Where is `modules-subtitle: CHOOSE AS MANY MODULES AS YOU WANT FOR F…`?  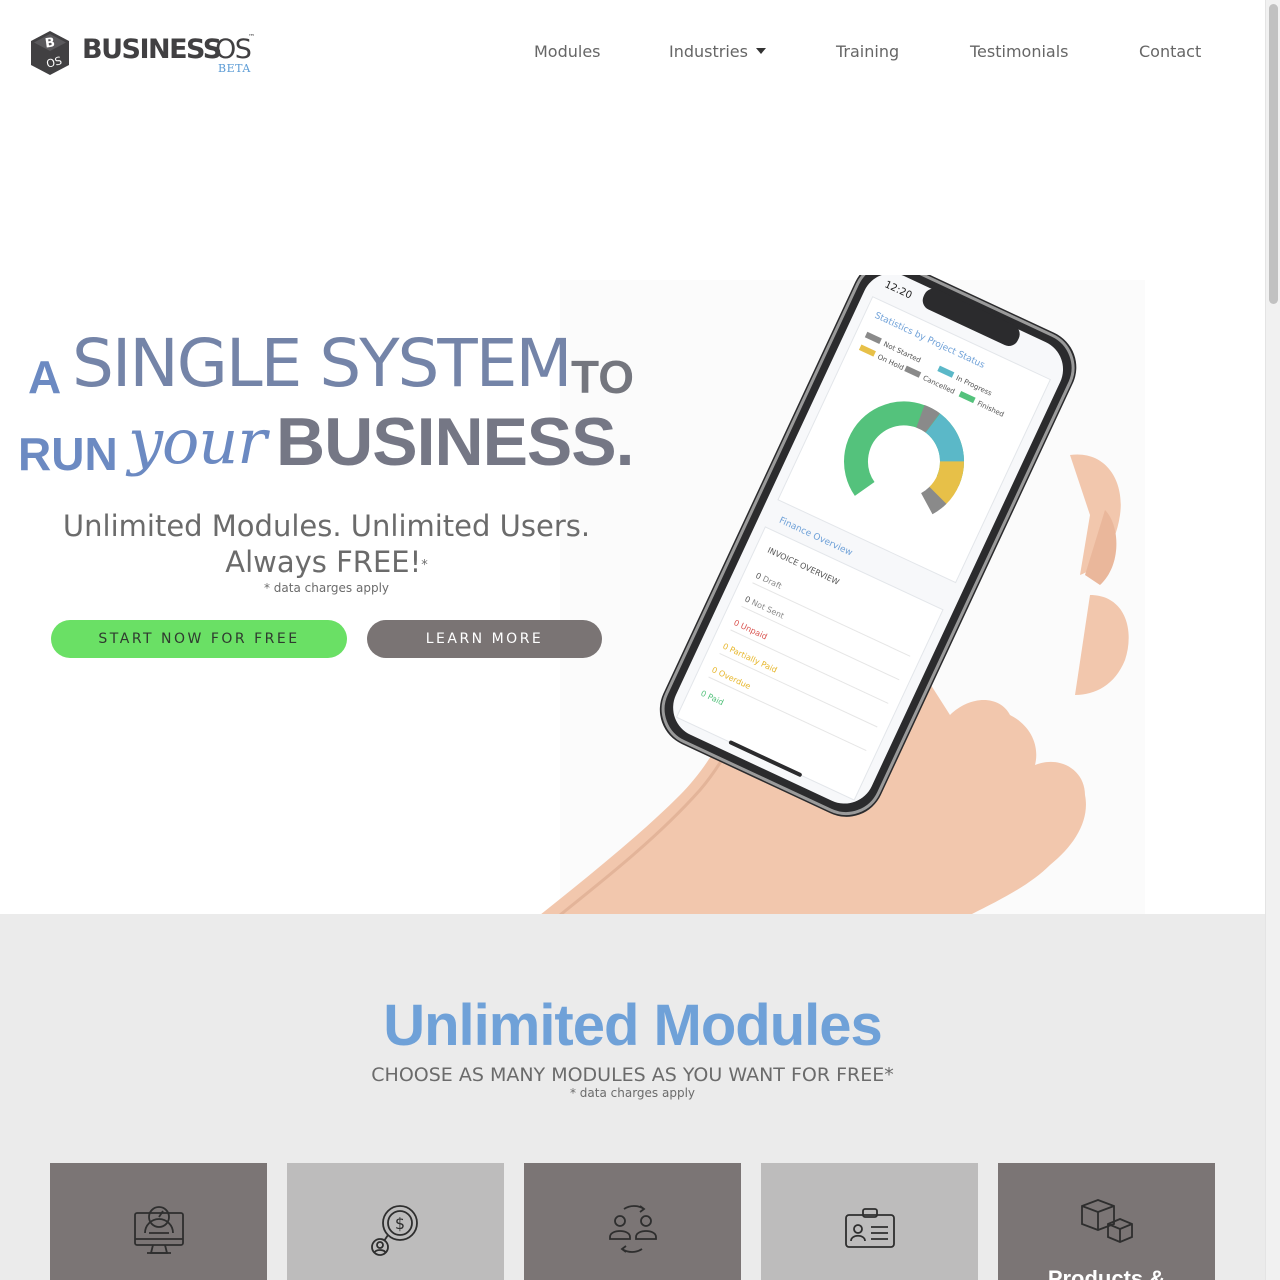 modules-subtitle: CHOOSE AS MANY MODULES AS YOU WANT FOR F… is located at coordinates (632, 1075).